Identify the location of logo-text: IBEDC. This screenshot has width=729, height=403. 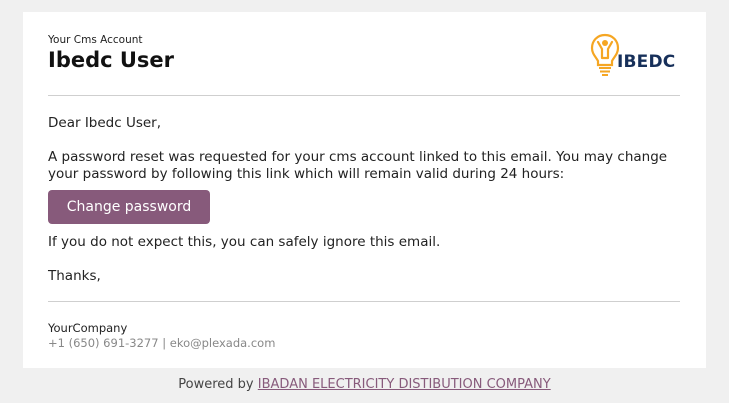
(646, 62).